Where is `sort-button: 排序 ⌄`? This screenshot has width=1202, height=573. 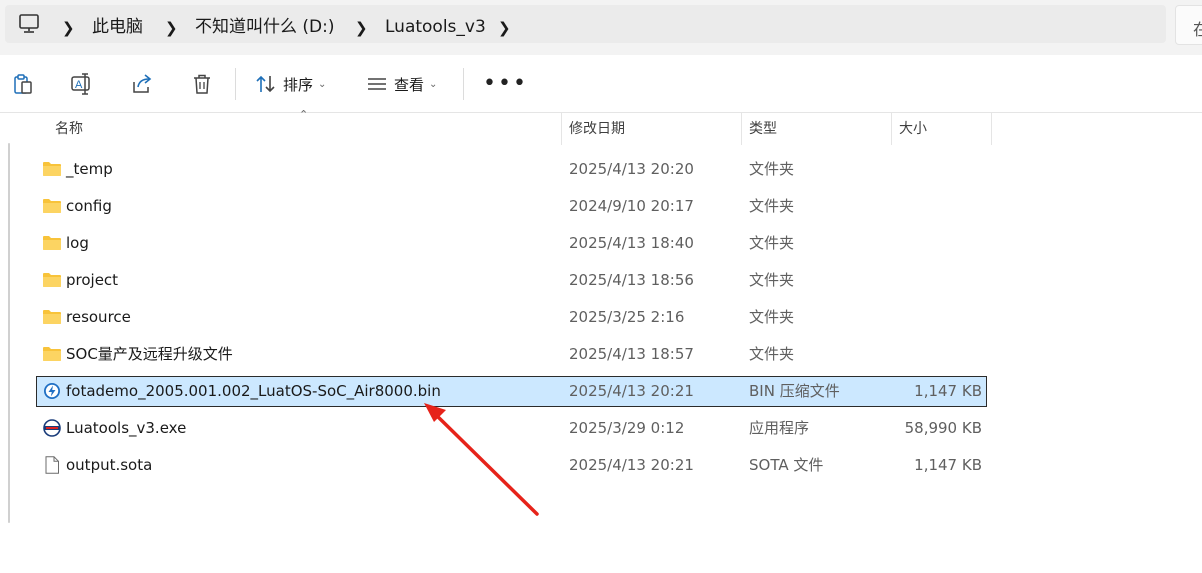
sort-button: 排序 ⌄ is located at coordinates (290, 84).